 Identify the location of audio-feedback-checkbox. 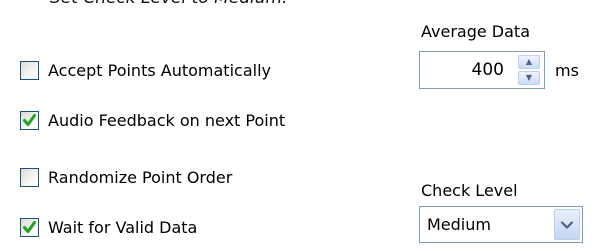
(29, 120).